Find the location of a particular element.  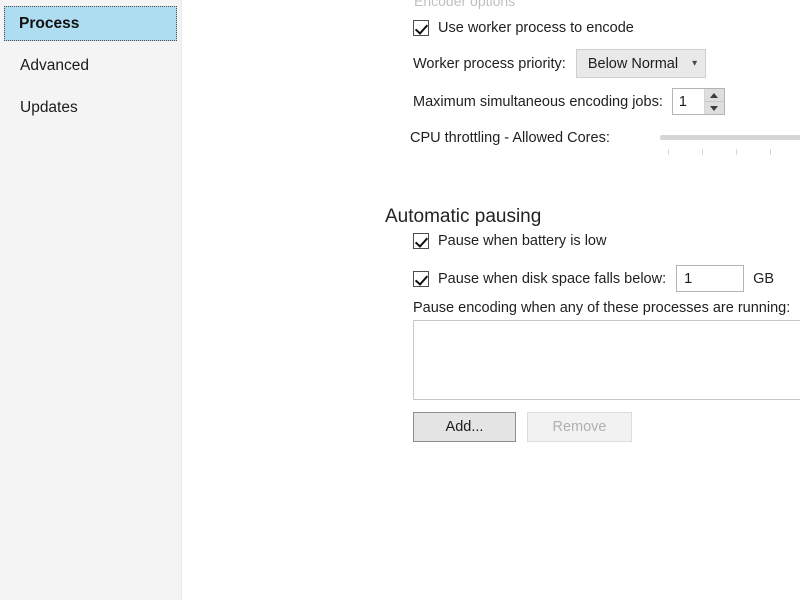

worker-priority-label: Worker process priority: is located at coordinates (489, 63).